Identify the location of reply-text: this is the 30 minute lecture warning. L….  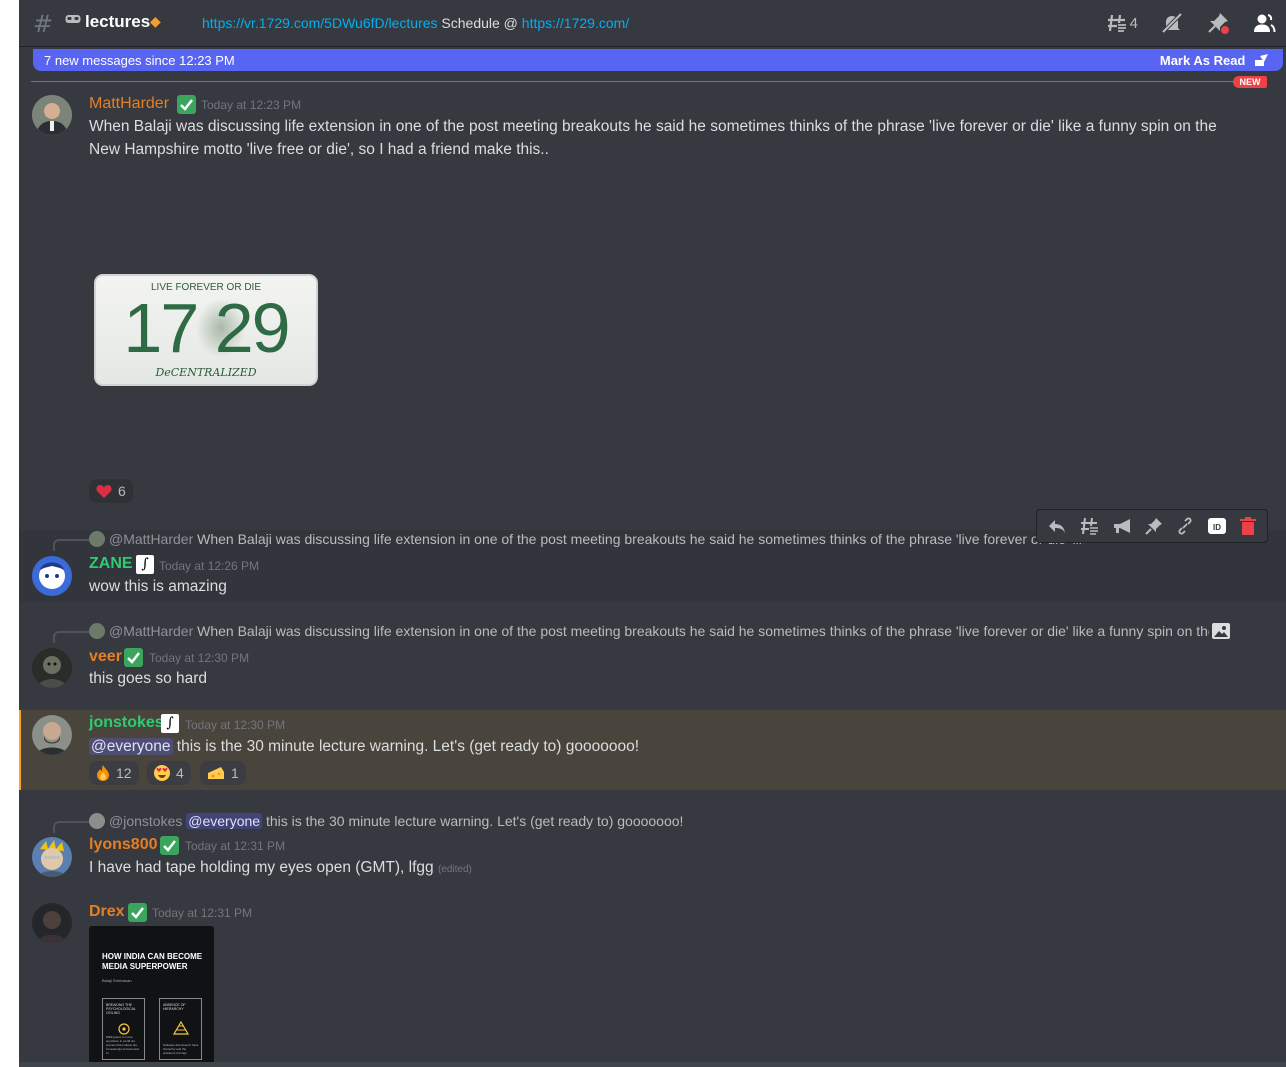
(473, 821).